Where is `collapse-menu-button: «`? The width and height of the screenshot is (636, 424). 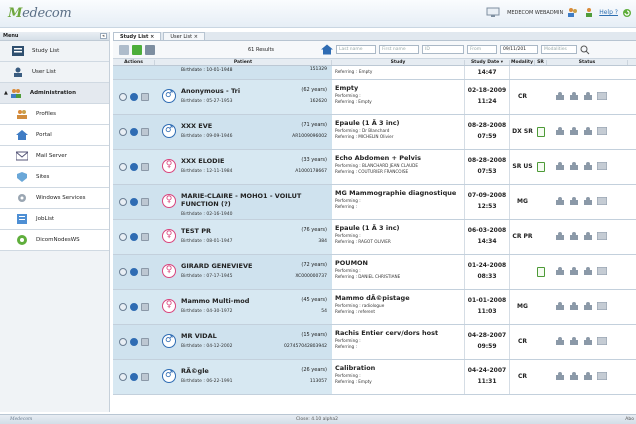 collapse-menu-button: « is located at coordinates (103, 36).